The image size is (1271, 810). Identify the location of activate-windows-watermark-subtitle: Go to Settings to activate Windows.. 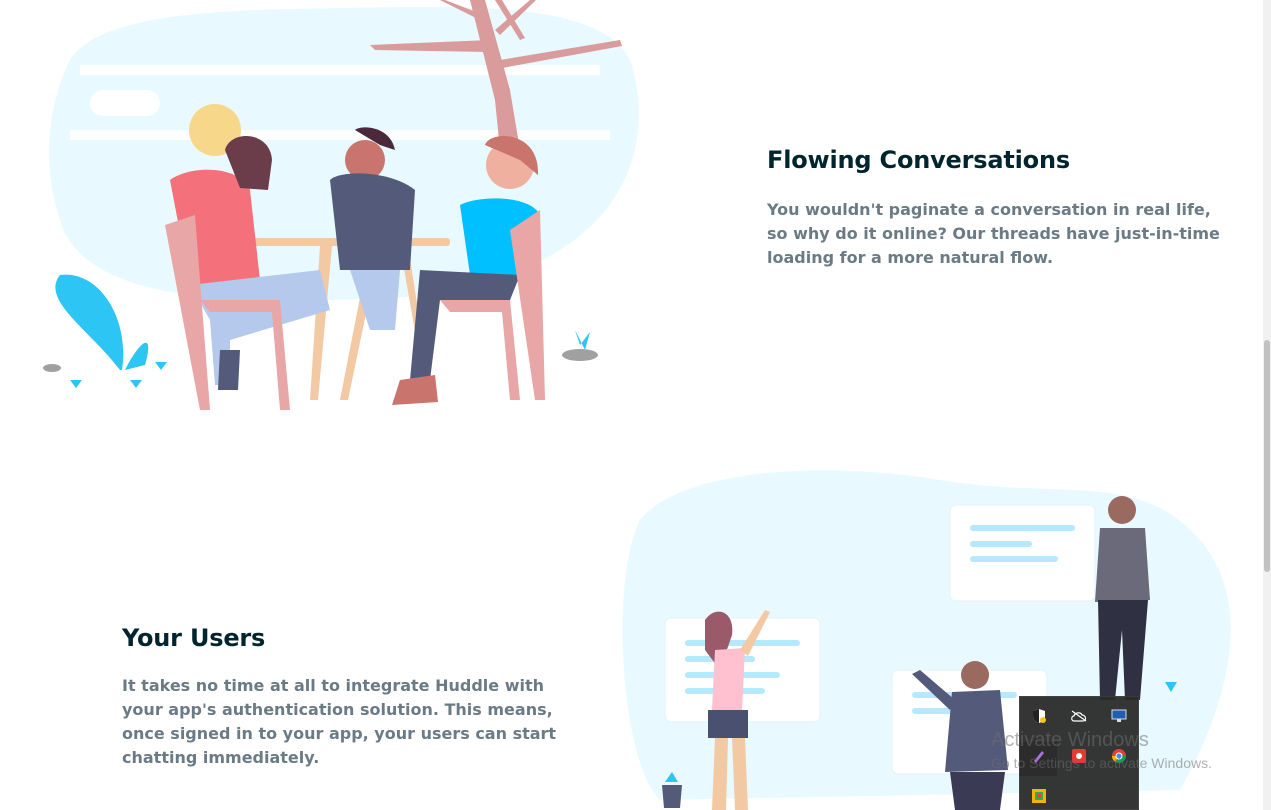
(1101, 763).